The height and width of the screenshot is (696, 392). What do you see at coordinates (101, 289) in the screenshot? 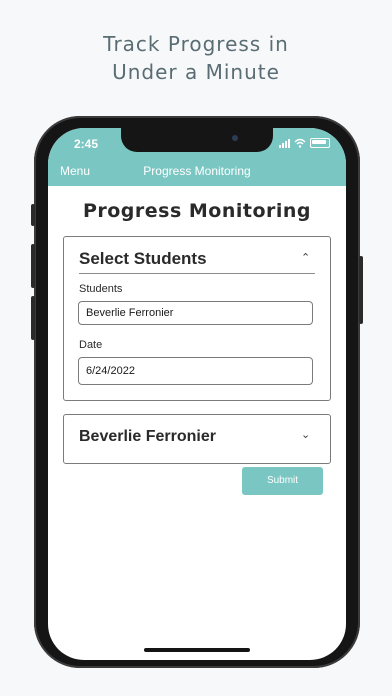
I see `students-label: Students` at bounding box center [101, 289].